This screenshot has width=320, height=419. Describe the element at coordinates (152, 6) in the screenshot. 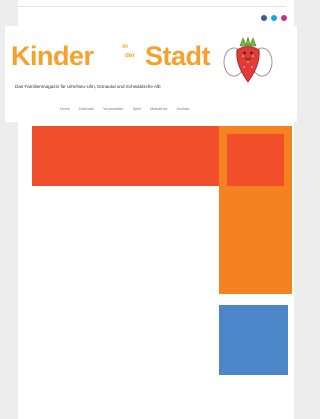

I see `top-divider` at that location.